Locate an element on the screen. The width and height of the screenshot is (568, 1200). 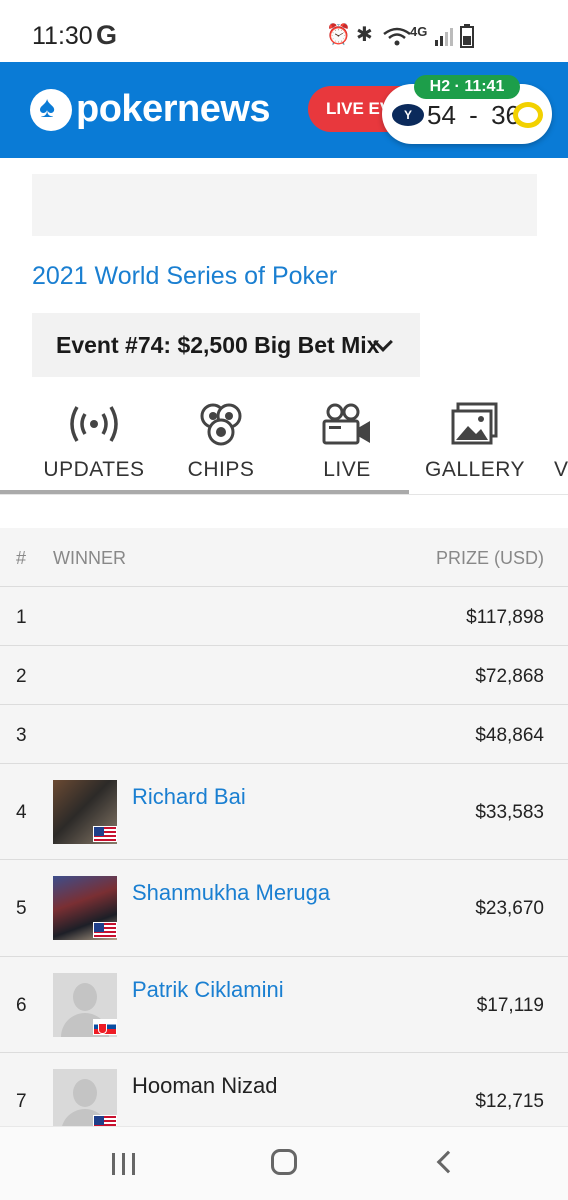
row-prize: $23,670 is located at coordinates (509, 908).